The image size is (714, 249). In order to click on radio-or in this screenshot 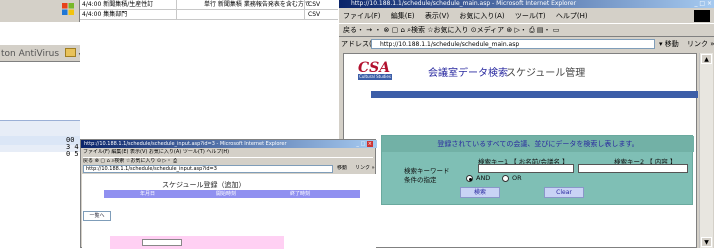, I will do `click(505, 178)`.